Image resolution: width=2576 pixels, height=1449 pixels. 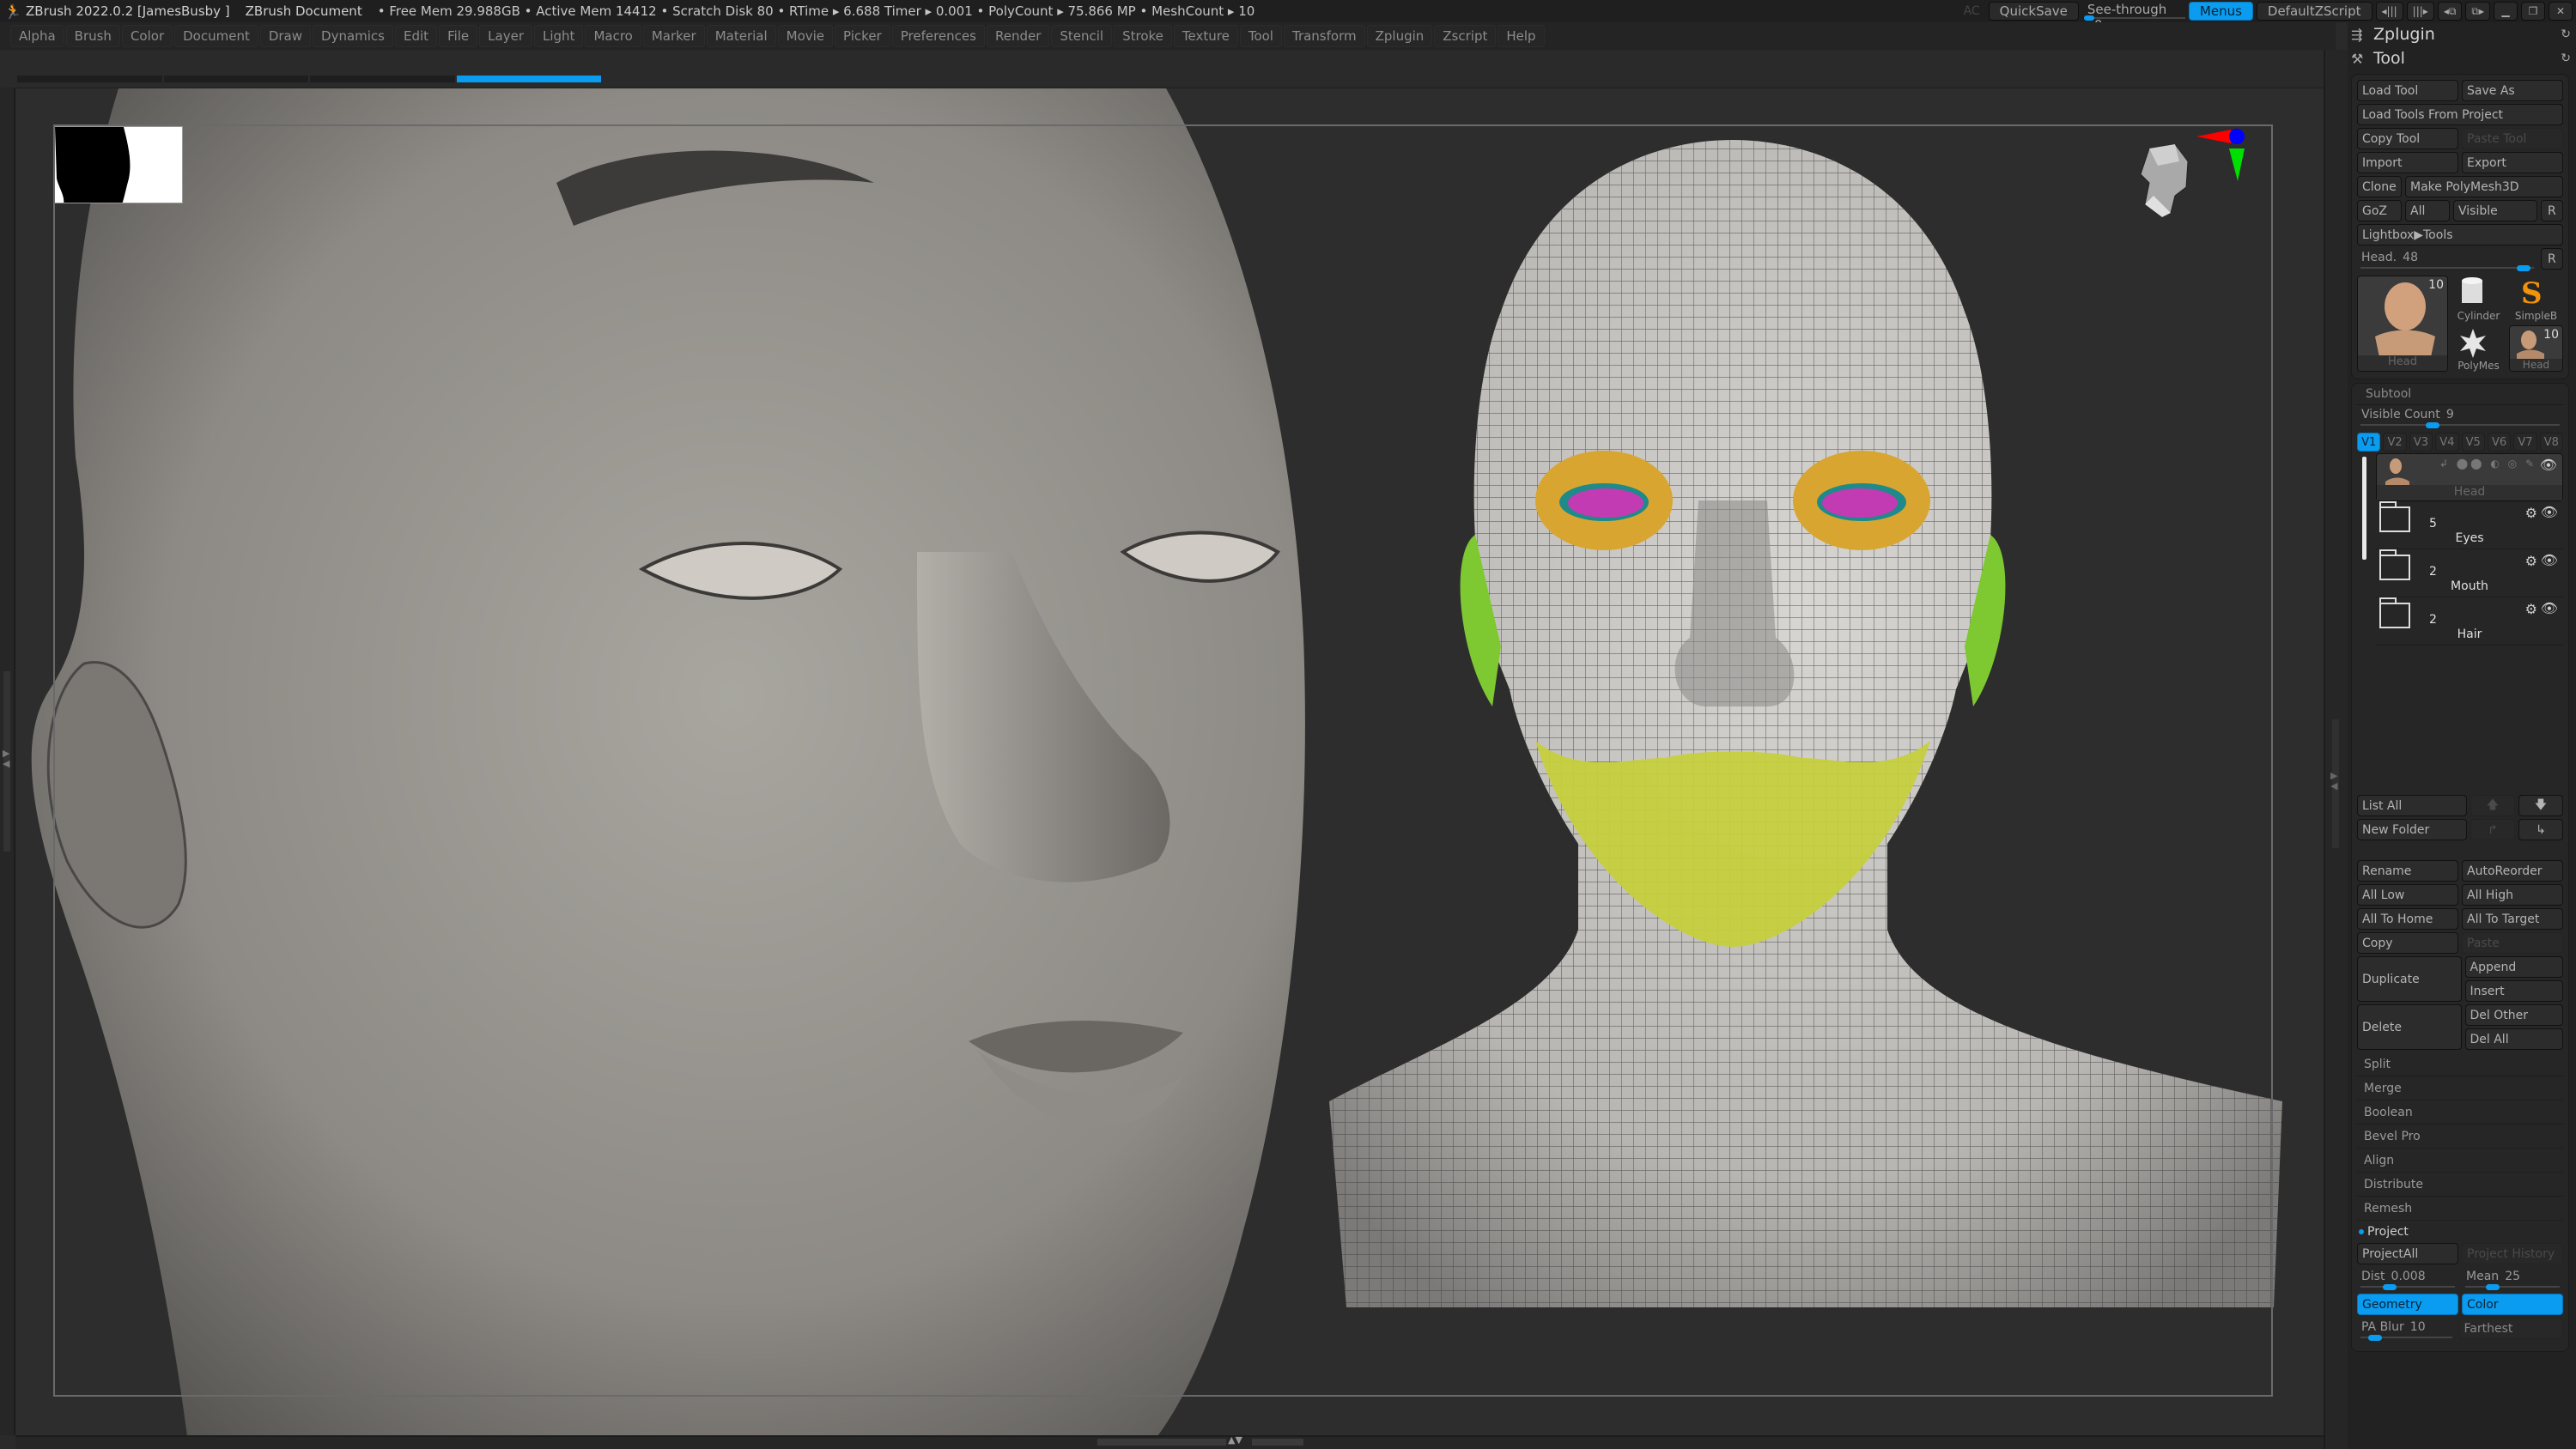 I want to click on paste-subtool-button: Paste, so click(x=2513, y=943).